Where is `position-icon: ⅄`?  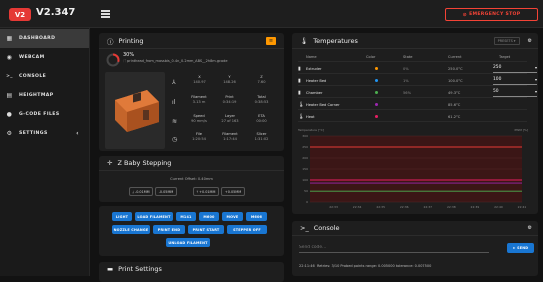
position-icon: ⅄ is located at coordinates (174, 82).